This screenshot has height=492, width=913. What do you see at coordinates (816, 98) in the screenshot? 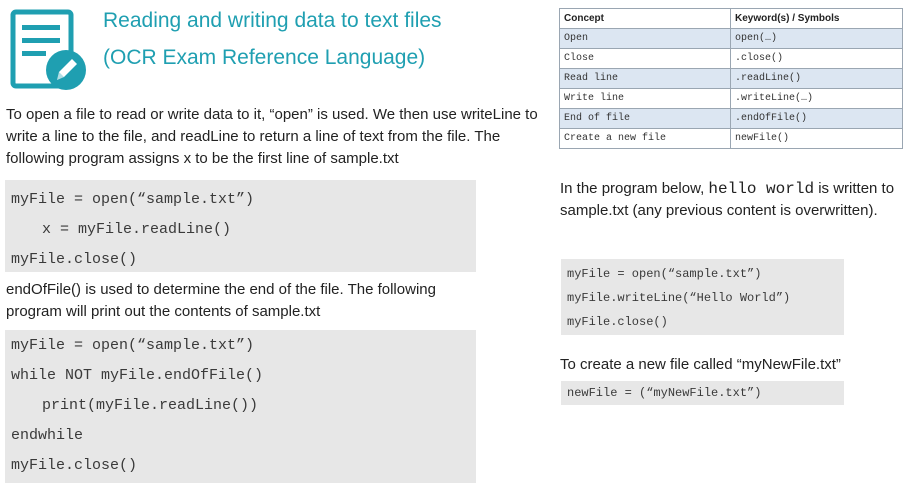
I see `table-cell: .writeLine(…)` at bounding box center [816, 98].